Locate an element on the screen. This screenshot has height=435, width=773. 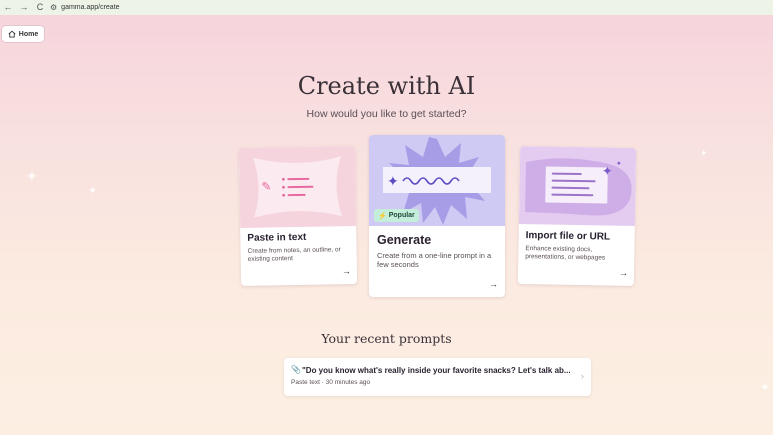
chevron-right-icon: › is located at coordinates (582, 376).